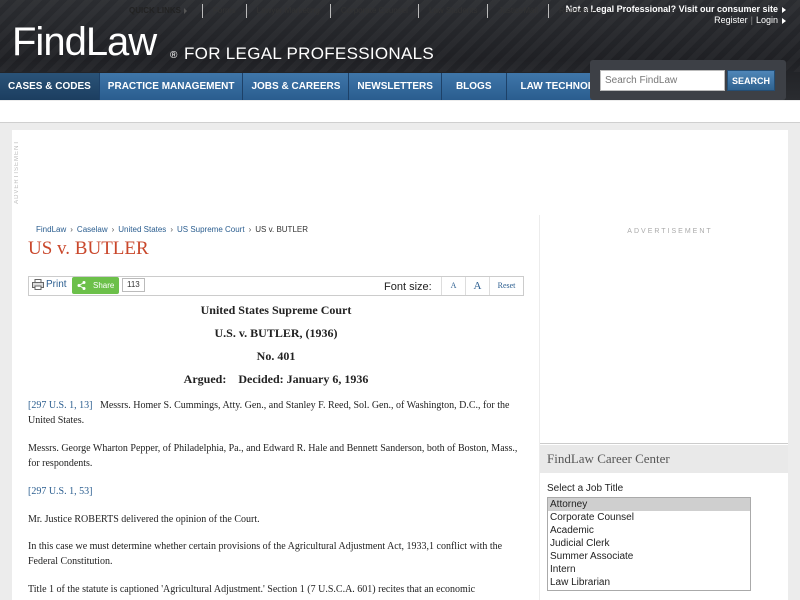 Image resolution: width=800 pixels, height=600 pixels. Describe the element at coordinates (751, 80) in the screenshot. I see `search-button: SEARCH` at that location.